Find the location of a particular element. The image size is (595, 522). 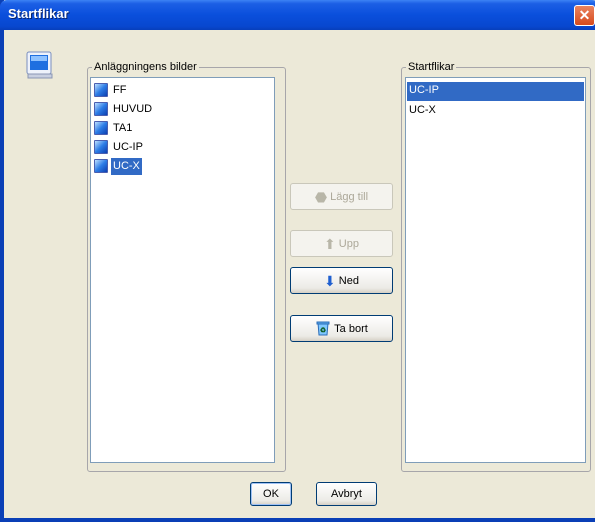

cancel-button: Avbryt is located at coordinates (346, 494).